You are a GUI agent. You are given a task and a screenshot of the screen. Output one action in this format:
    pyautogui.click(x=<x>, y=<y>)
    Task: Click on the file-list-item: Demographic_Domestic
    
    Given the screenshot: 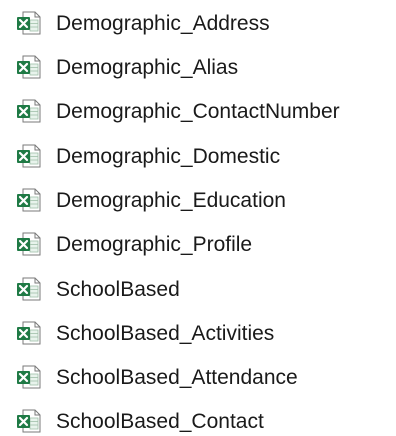 What is the action you would take?
    pyautogui.click(x=148, y=156)
    